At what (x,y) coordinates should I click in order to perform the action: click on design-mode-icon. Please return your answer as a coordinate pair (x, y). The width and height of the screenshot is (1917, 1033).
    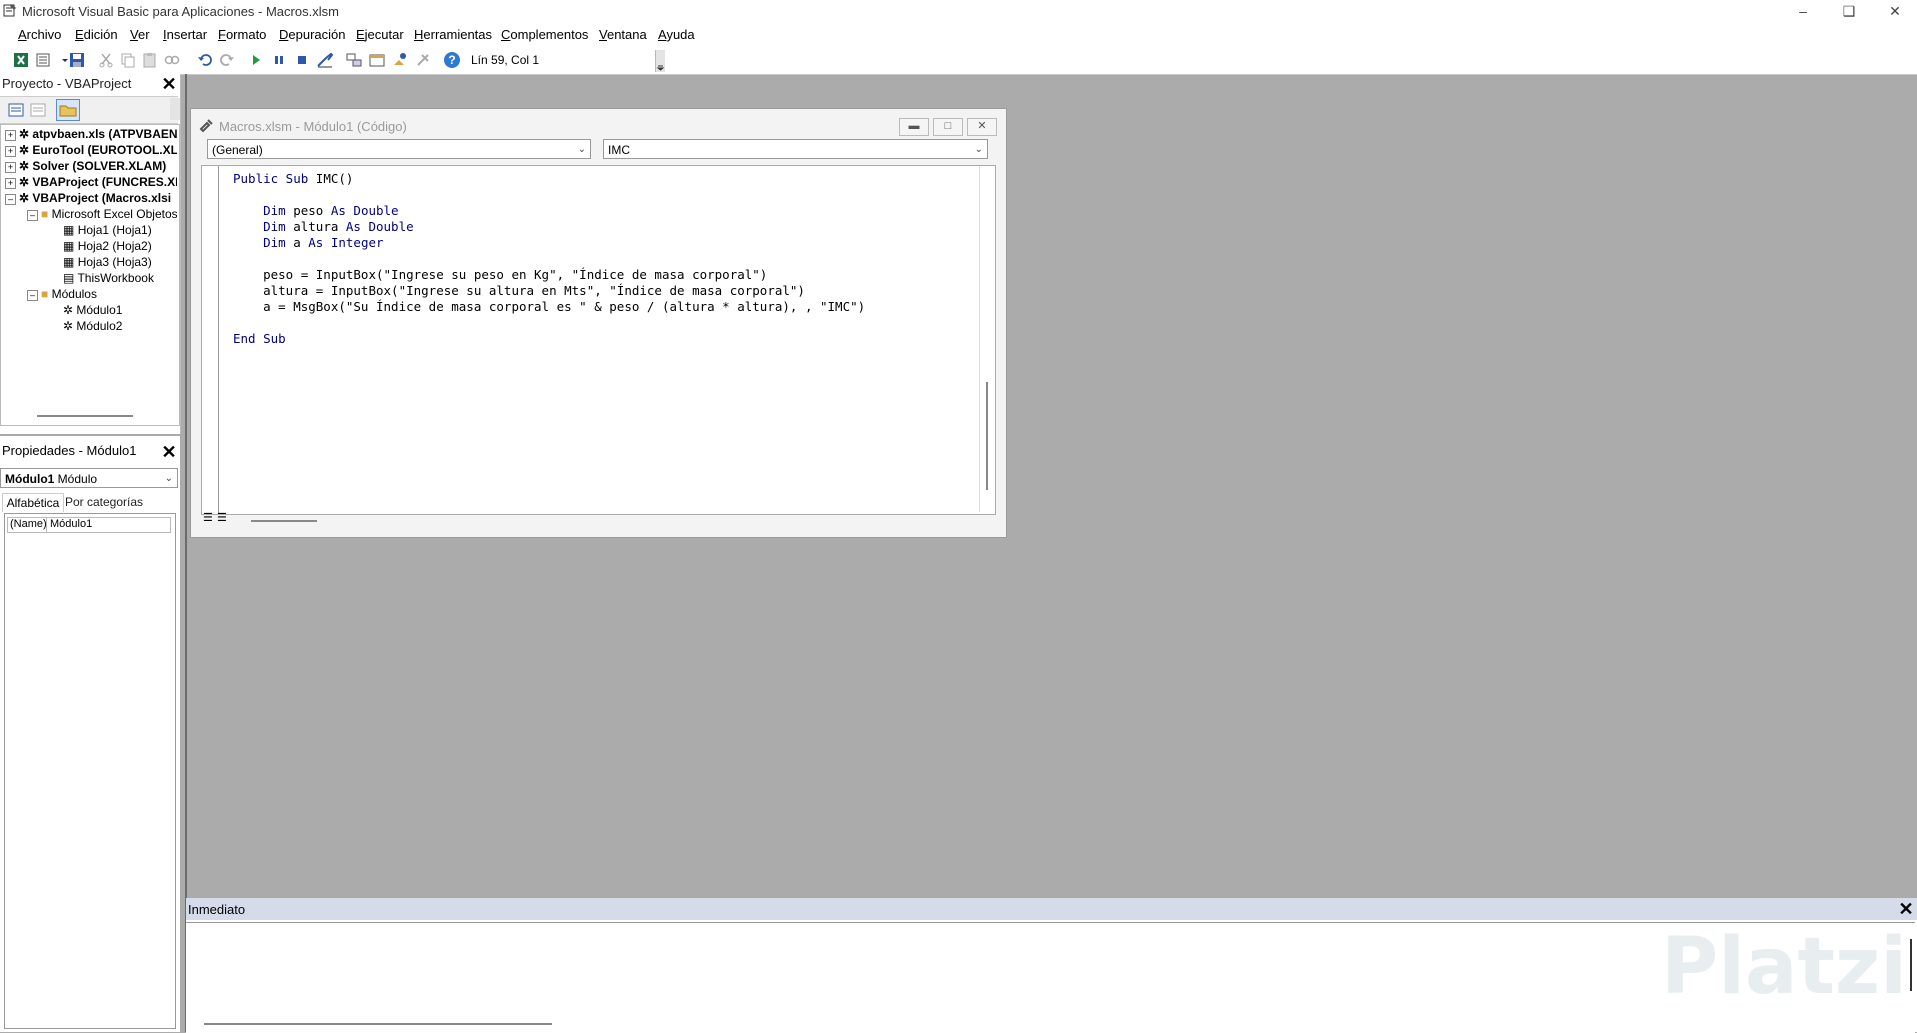
    Looking at the image, I should click on (325, 60).